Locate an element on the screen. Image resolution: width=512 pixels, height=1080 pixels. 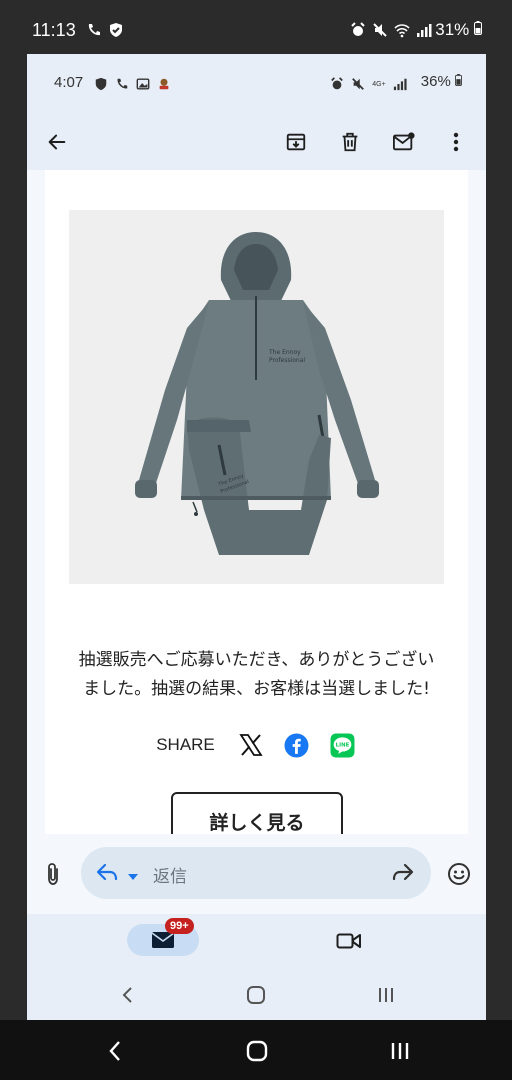
more-icon is located at coordinates (456, 142).